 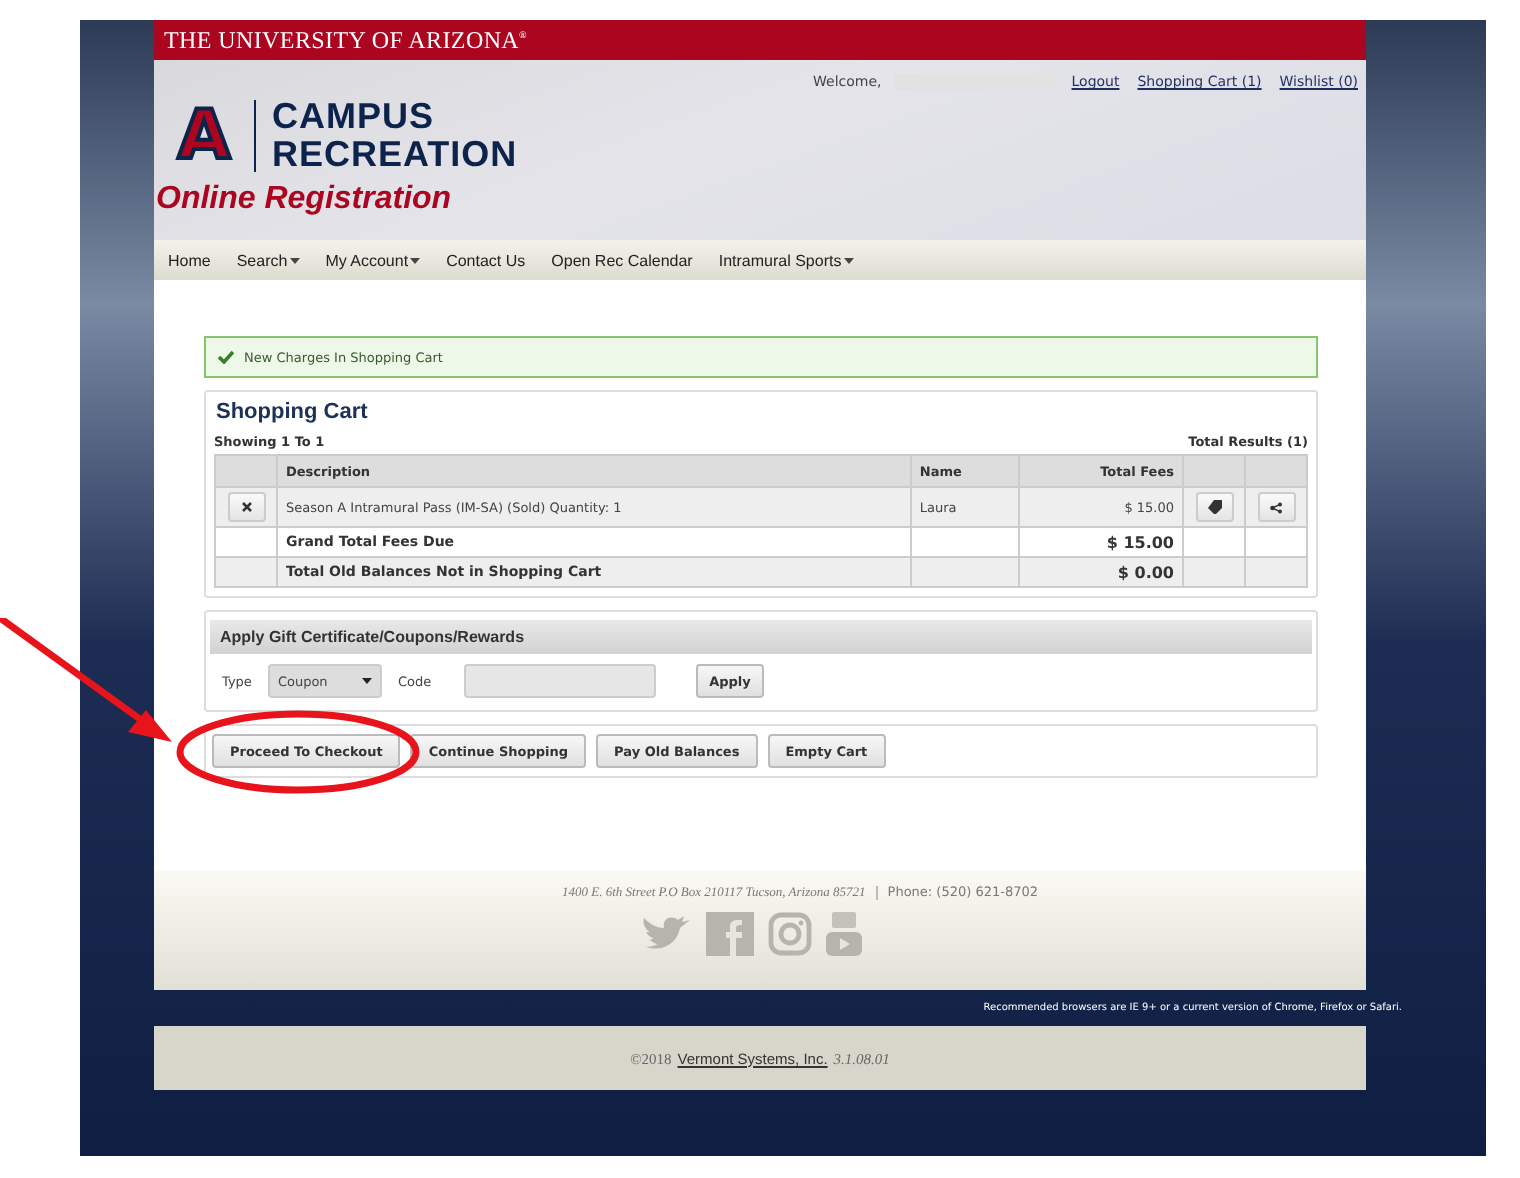 What do you see at coordinates (354, 117) in the screenshot?
I see `logo-text: CAMPUS` at bounding box center [354, 117].